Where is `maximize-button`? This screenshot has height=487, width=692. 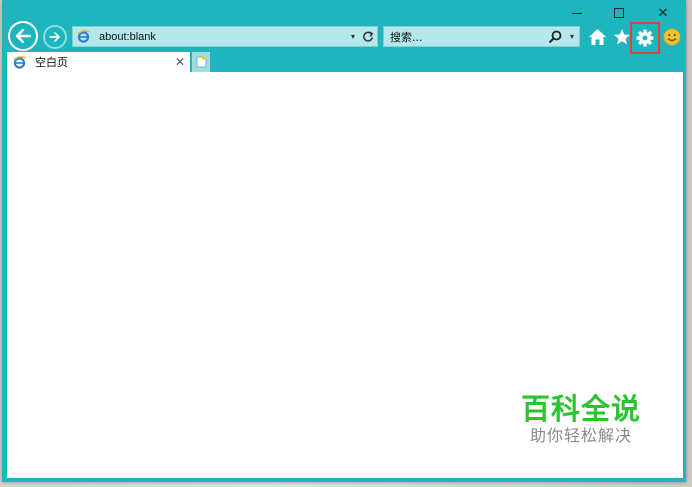 maximize-button is located at coordinates (619, 13).